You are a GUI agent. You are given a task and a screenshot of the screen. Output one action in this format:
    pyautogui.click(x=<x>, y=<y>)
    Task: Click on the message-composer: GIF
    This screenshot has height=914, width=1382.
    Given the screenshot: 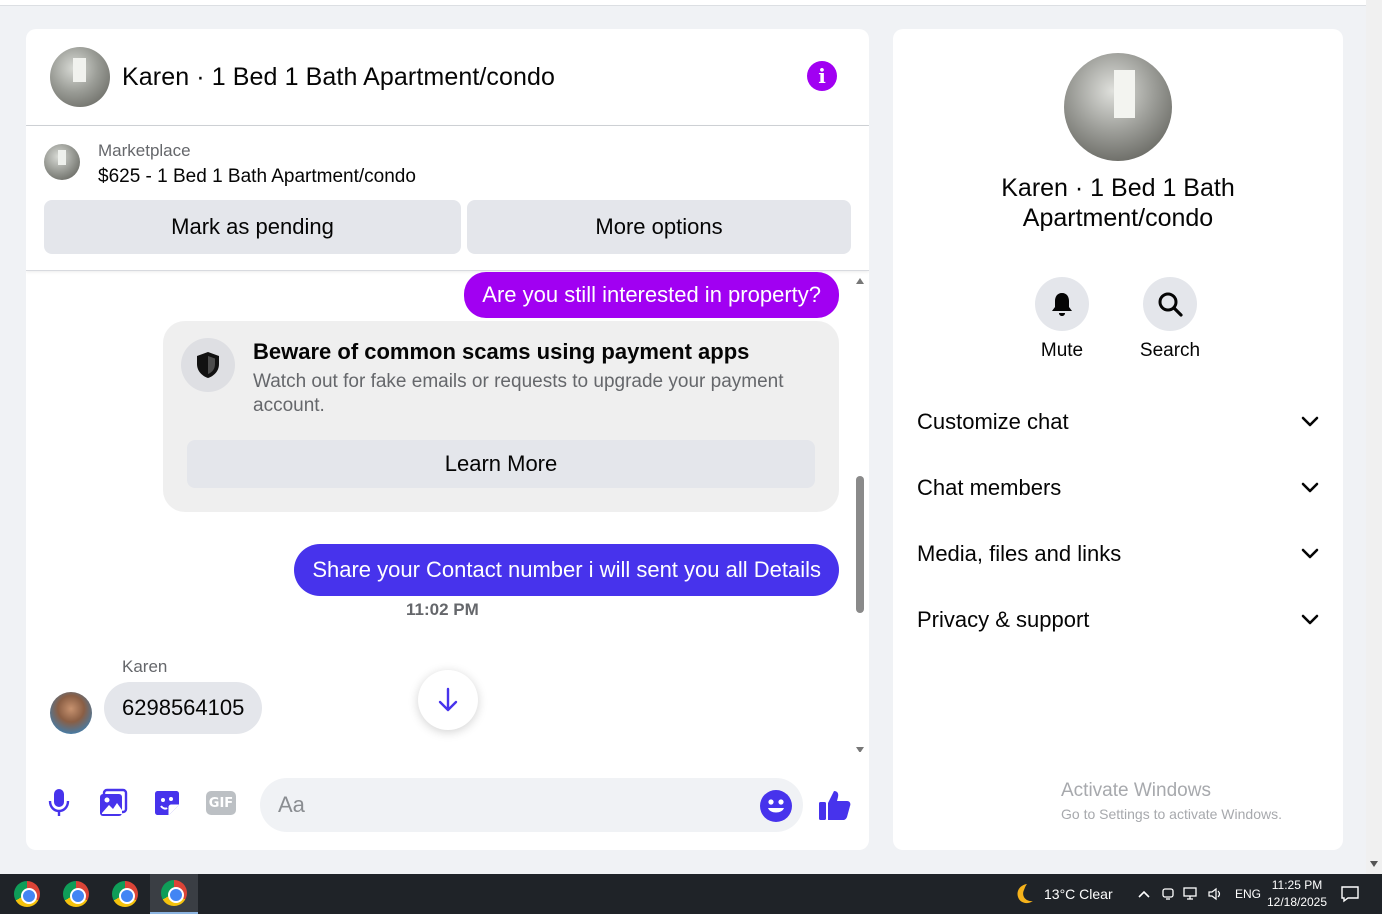 What is the action you would take?
    pyautogui.click(x=447, y=804)
    